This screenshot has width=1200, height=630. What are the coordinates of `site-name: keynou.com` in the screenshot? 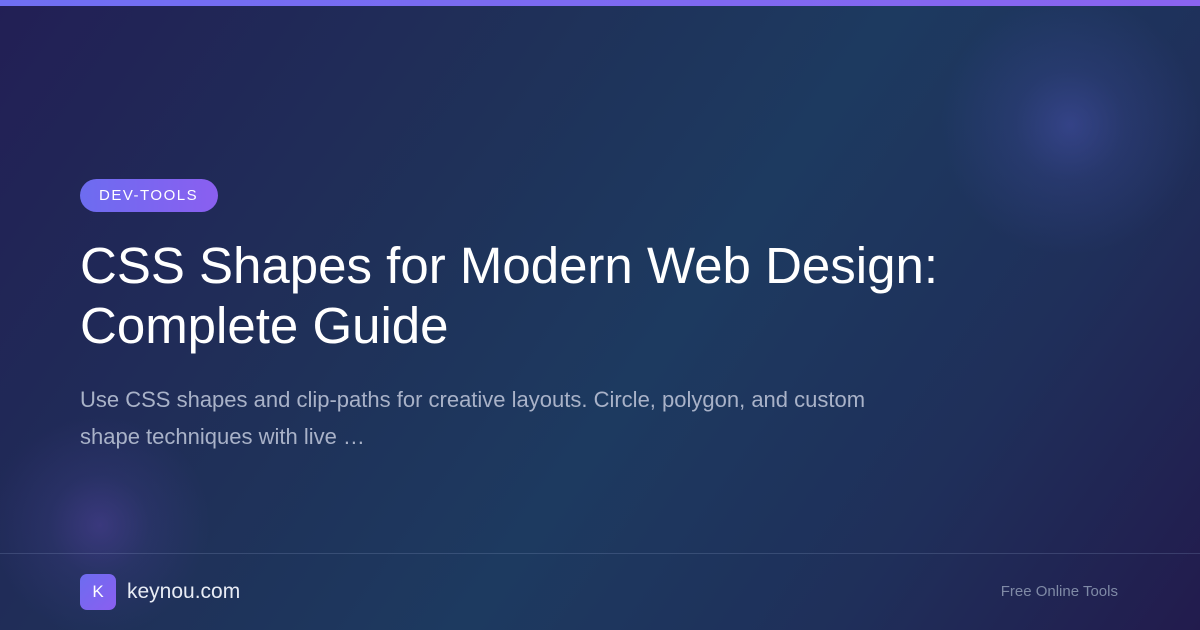 It's located at (184, 591).